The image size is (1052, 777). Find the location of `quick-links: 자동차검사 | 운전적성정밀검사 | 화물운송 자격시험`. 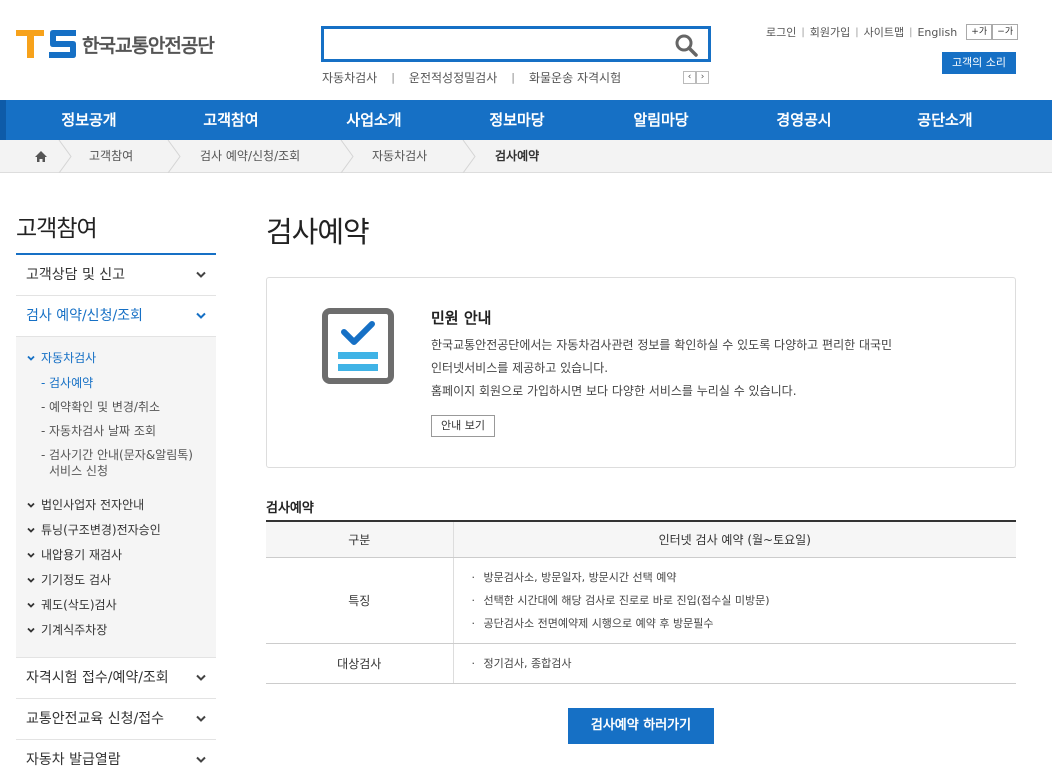

quick-links: 자동차검사 | 운전적성정밀검사 | 화물운송 자격시험 is located at coordinates (471, 77).